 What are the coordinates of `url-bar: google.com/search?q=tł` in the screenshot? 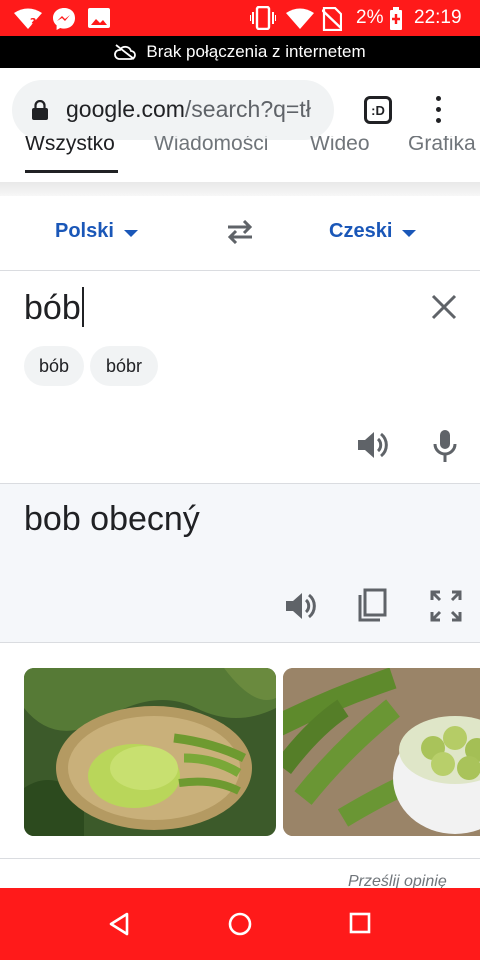 It's located at (173, 110).